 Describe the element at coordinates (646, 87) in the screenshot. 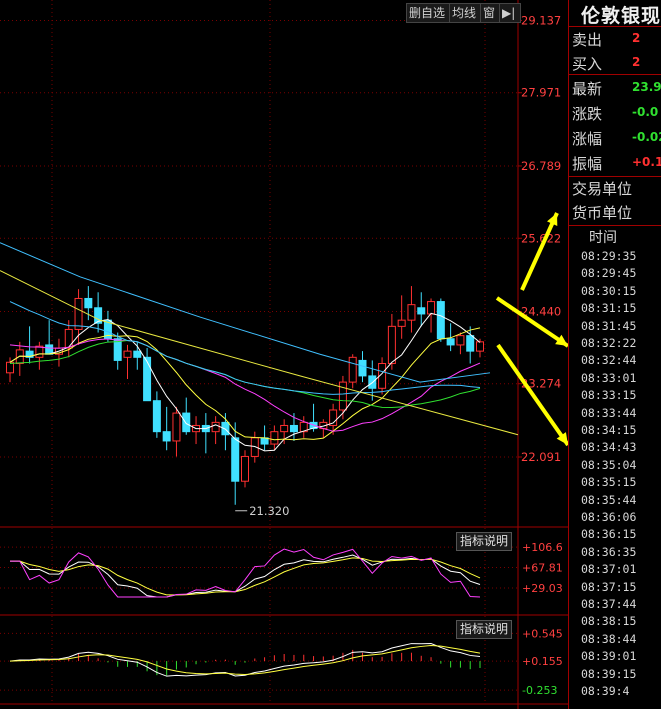

I see `quote-value: 23.9` at that location.